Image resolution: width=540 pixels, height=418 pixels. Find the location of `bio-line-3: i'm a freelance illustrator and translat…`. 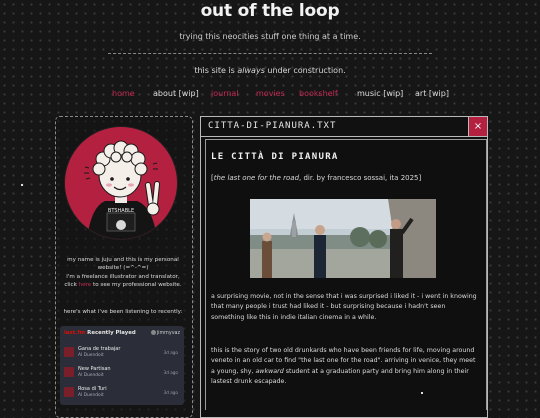

bio-line-3: i'm a freelance illustrator and translat… is located at coordinates (123, 276).